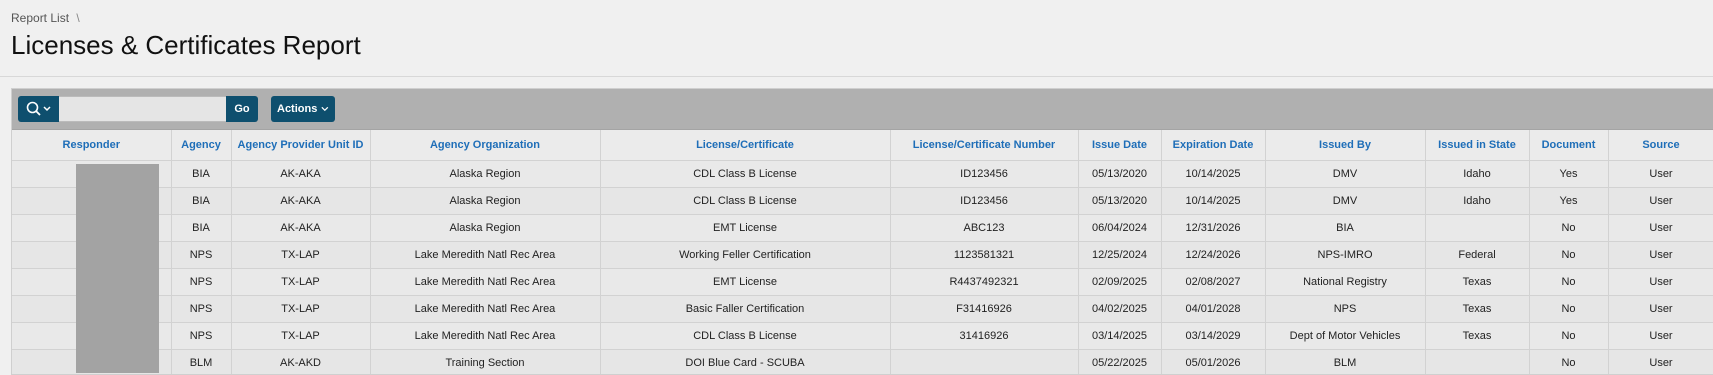 This screenshot has width=1713, height=375. Describe the element at coordinates (1477, 201) in the screenshot. I see `cell-issued-in-state: Idaho` at that location.